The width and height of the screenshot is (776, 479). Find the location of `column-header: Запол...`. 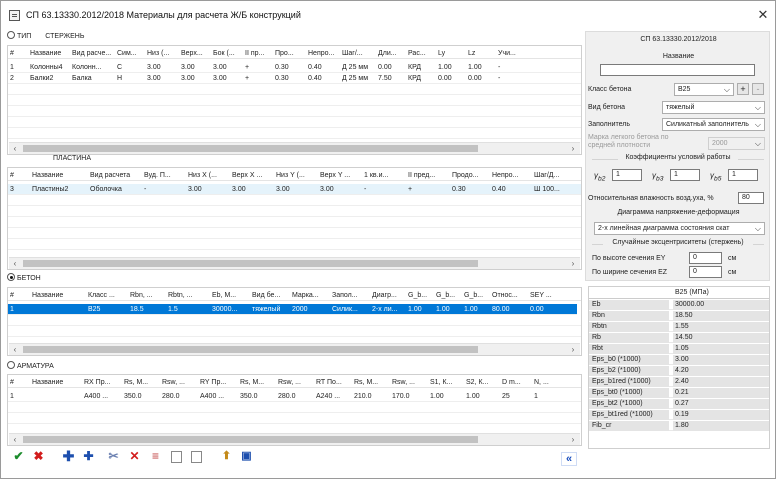

column-header: Запол... is located at coordinates (350, 295).